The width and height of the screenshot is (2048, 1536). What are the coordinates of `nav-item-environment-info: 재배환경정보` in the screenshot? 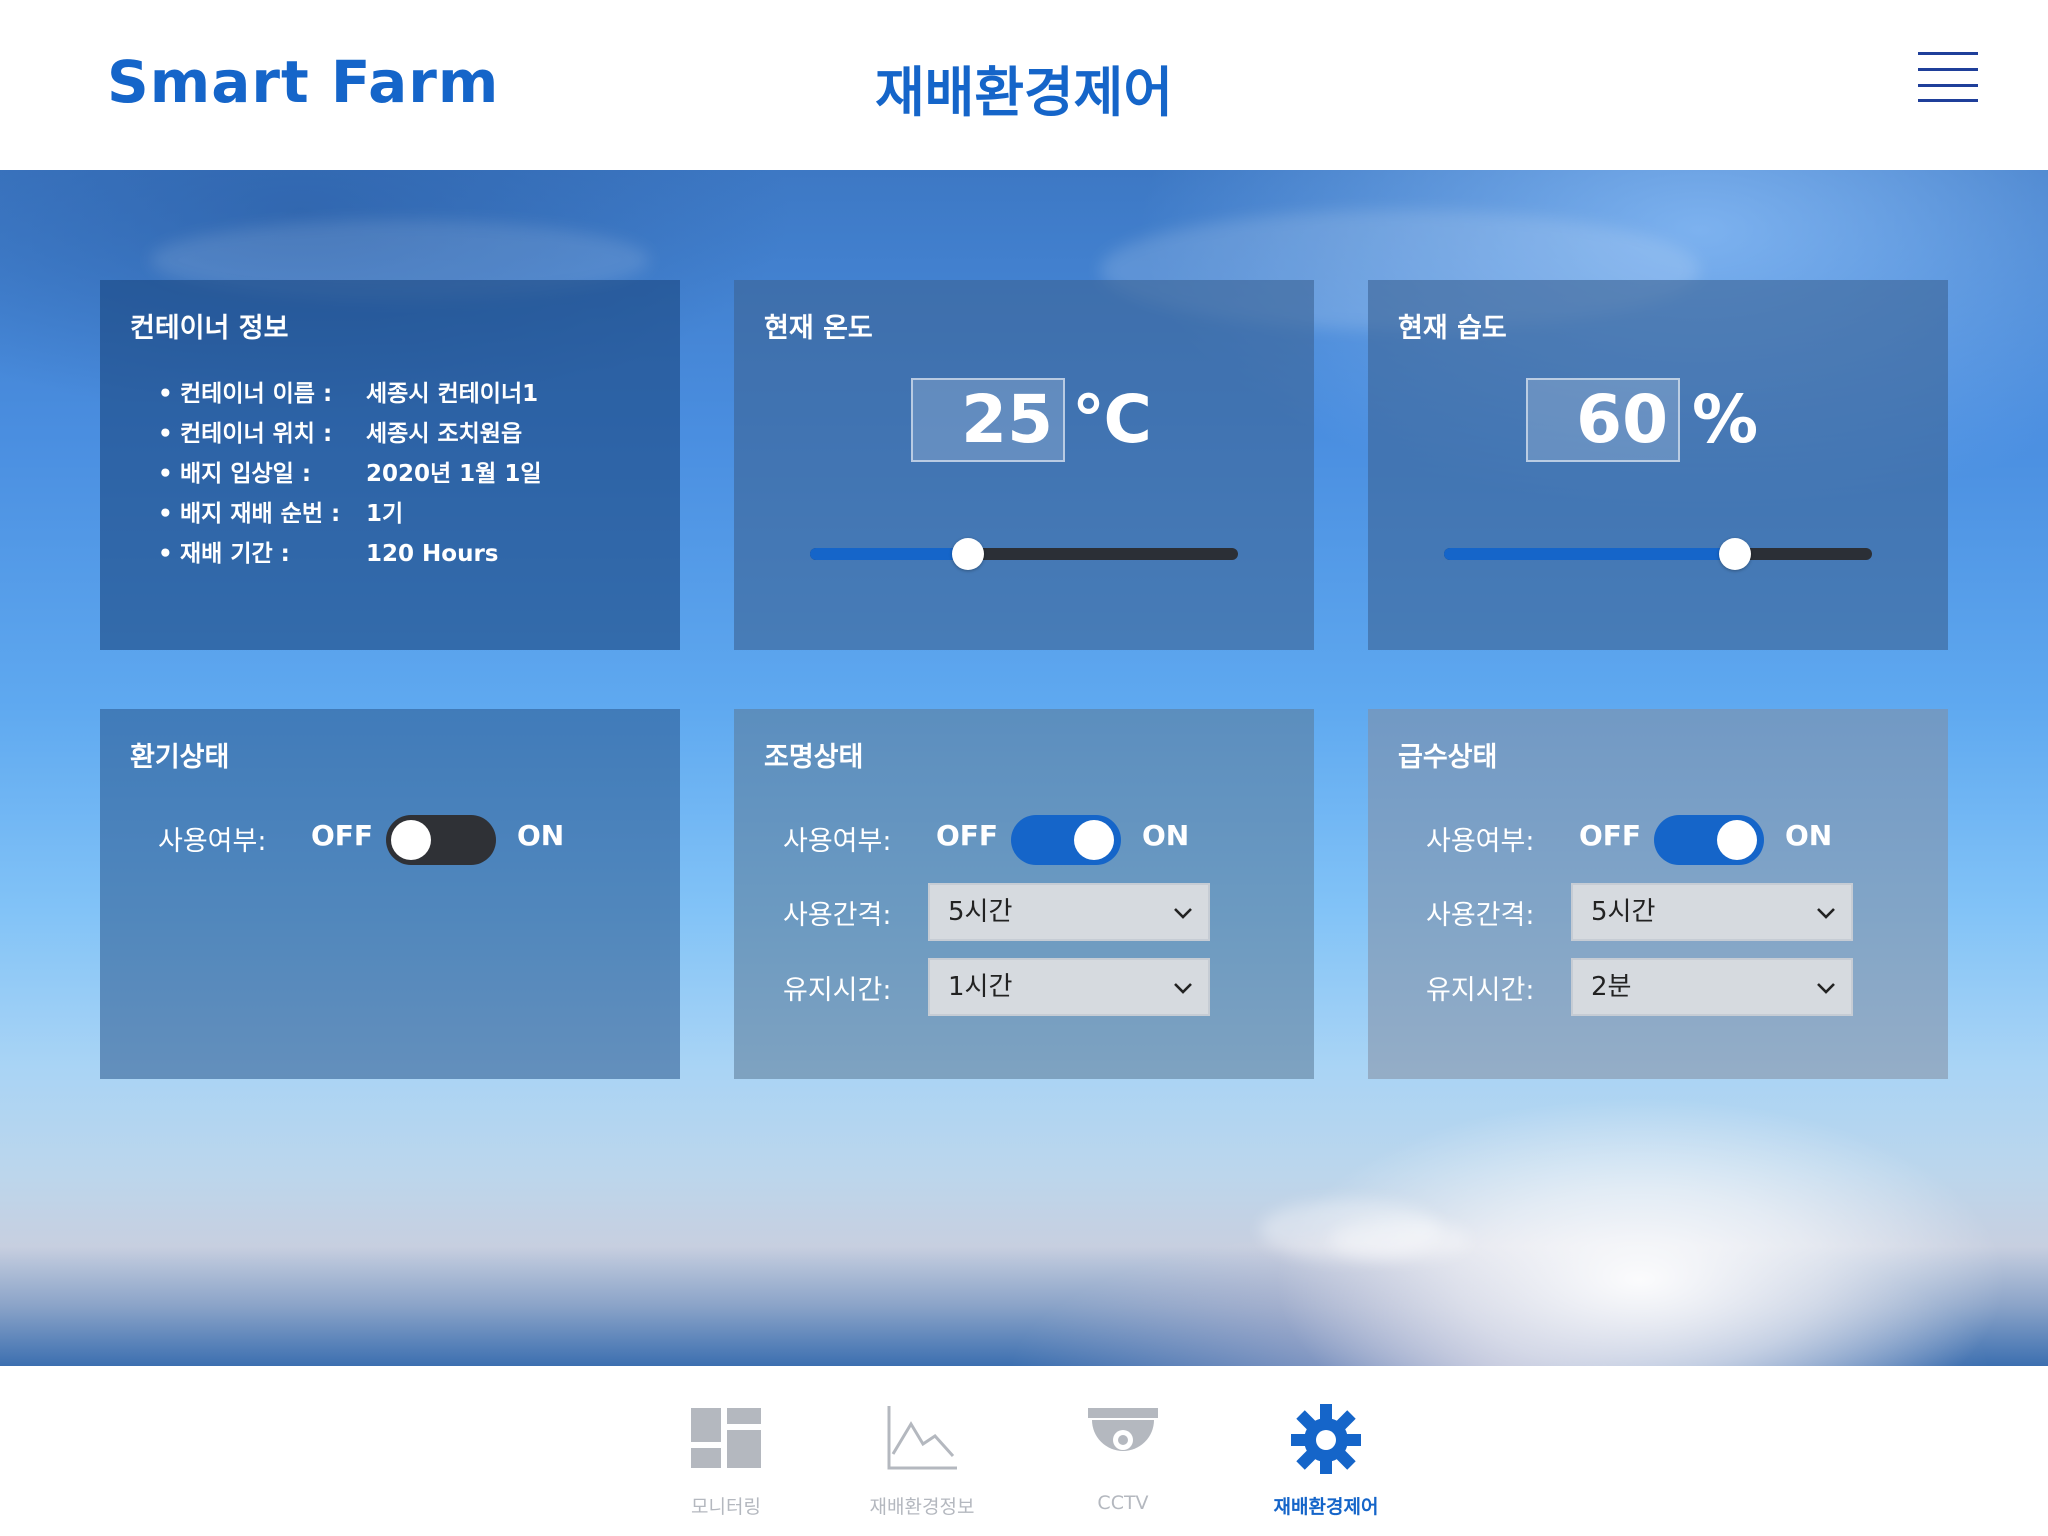 It's located at (922, 1461).